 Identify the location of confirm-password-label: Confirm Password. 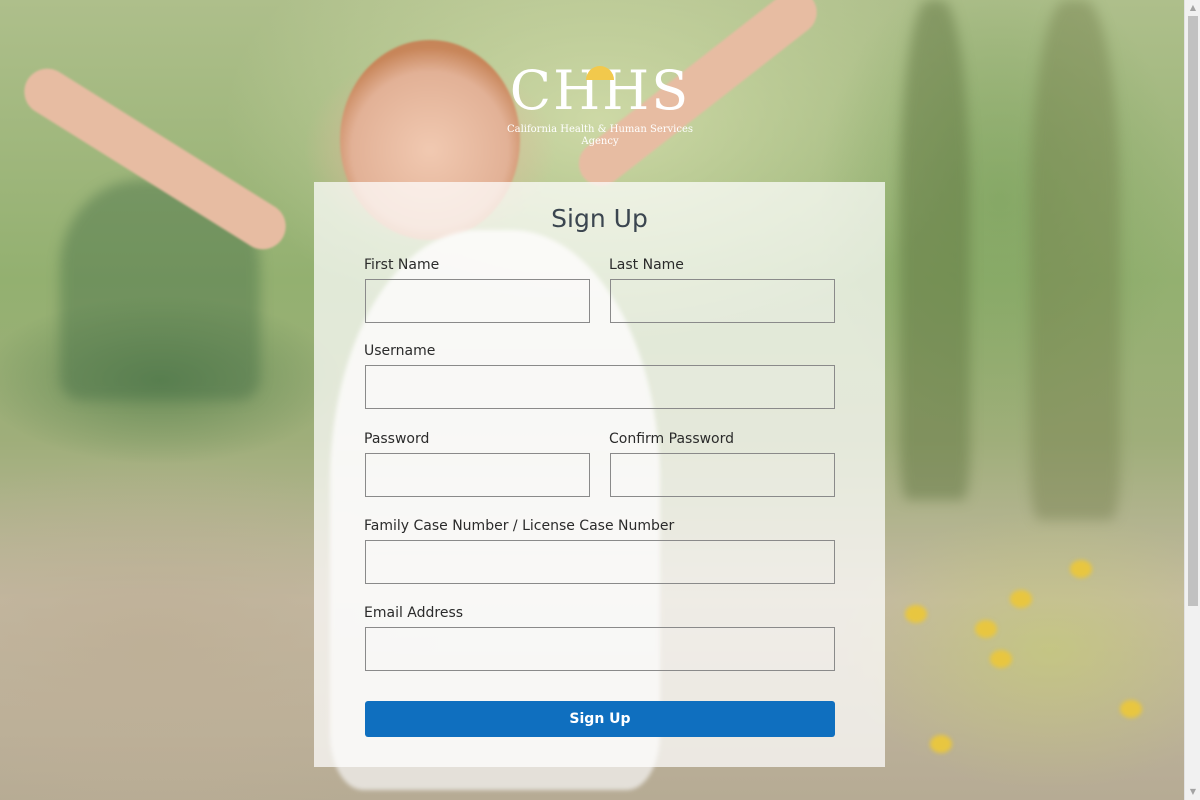
(672, 439).